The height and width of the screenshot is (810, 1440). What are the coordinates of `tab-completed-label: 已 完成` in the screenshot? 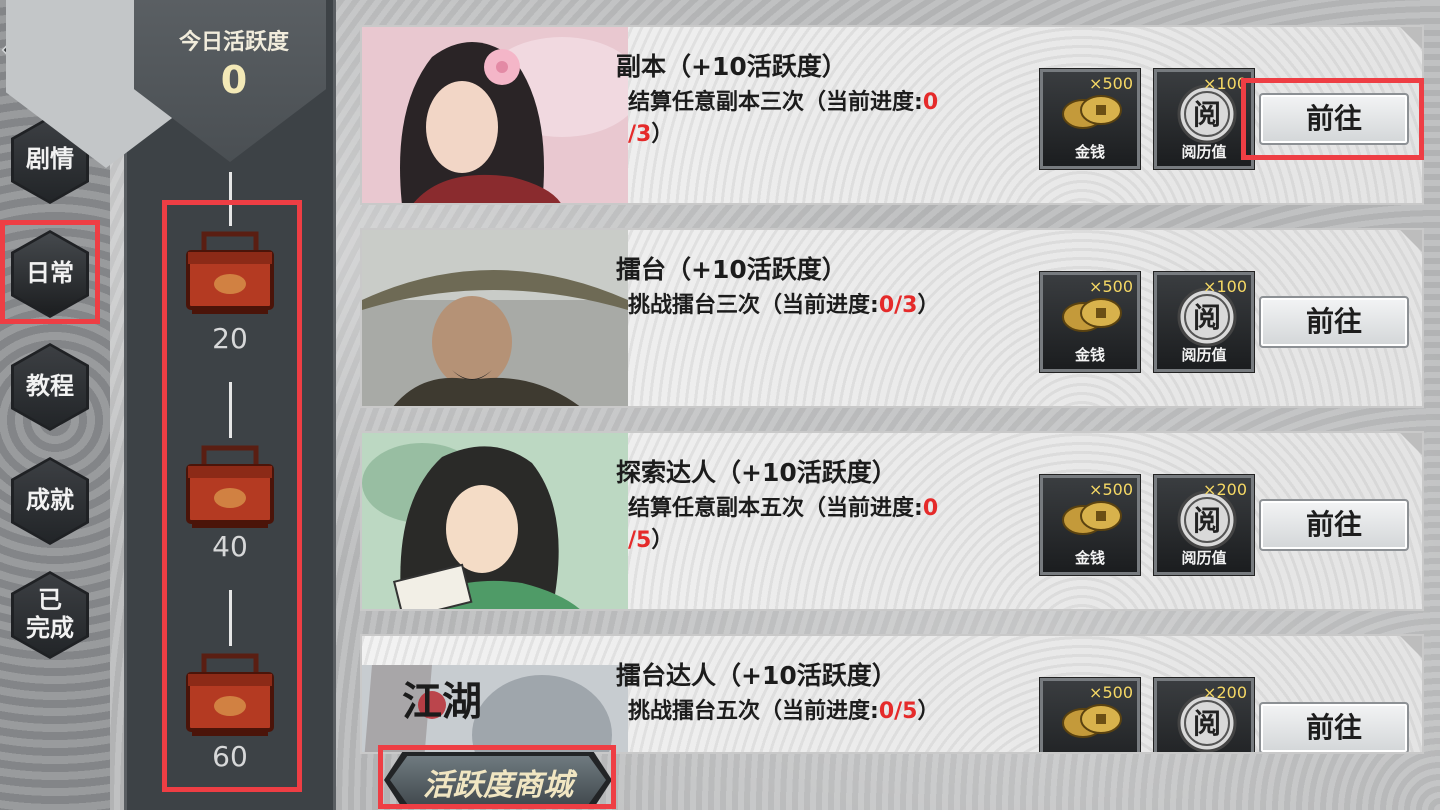 It's located at (50, 614).